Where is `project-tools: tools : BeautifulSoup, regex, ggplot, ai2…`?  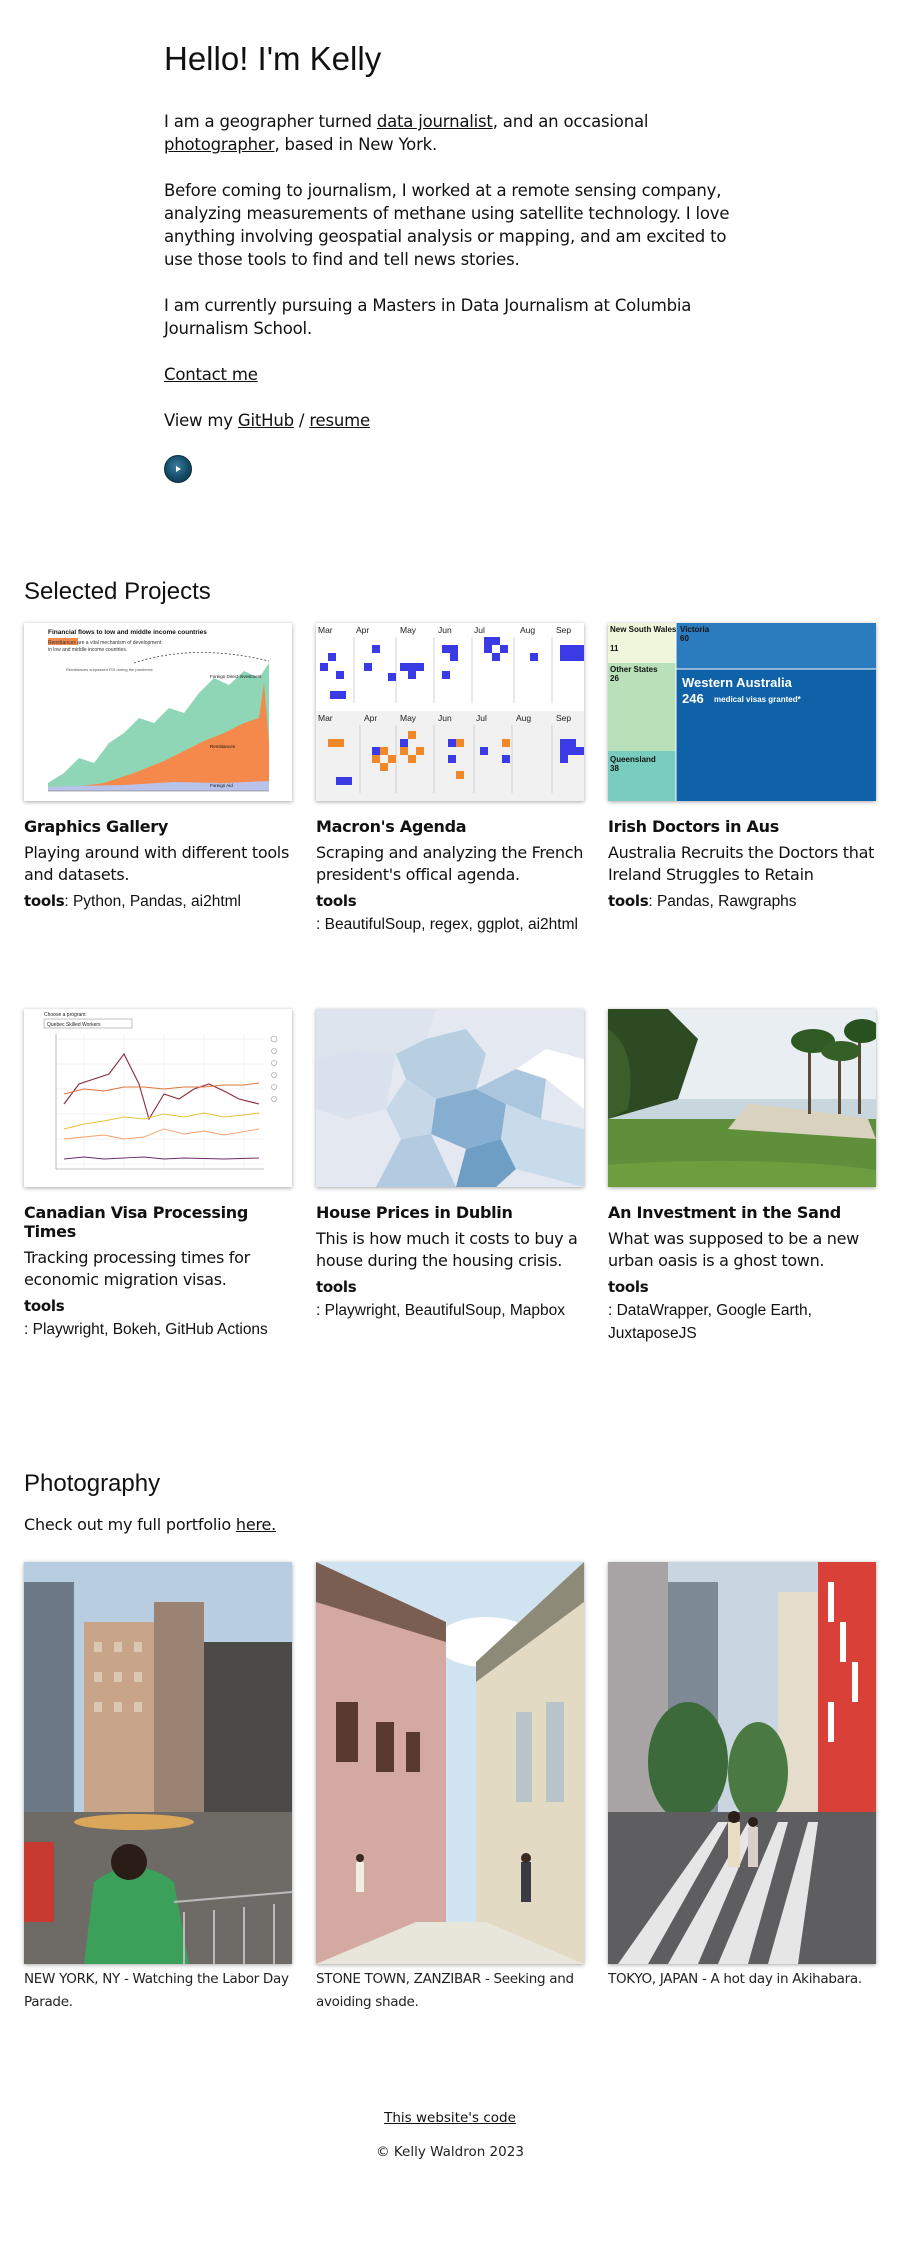 project-tools: tools : BeautifulSoup, regex, ggplot, ai2… is located at coordinates (450, 913).